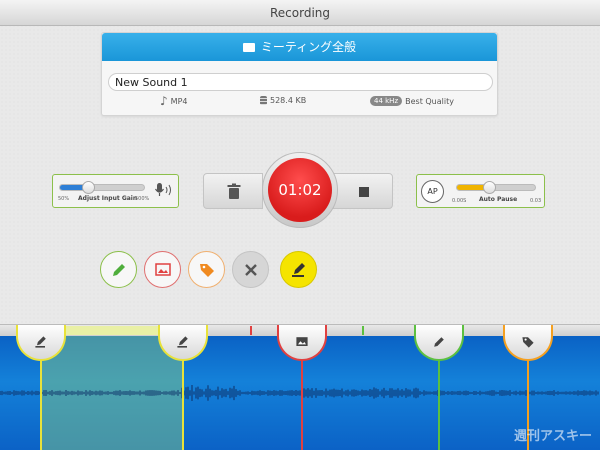 This screenshot has height=450, width=600. What do you see at coordinates (498, 199) in the screenshot?
I see `auto-pause-label: Auto Pause` at bounding box center [498, 199].